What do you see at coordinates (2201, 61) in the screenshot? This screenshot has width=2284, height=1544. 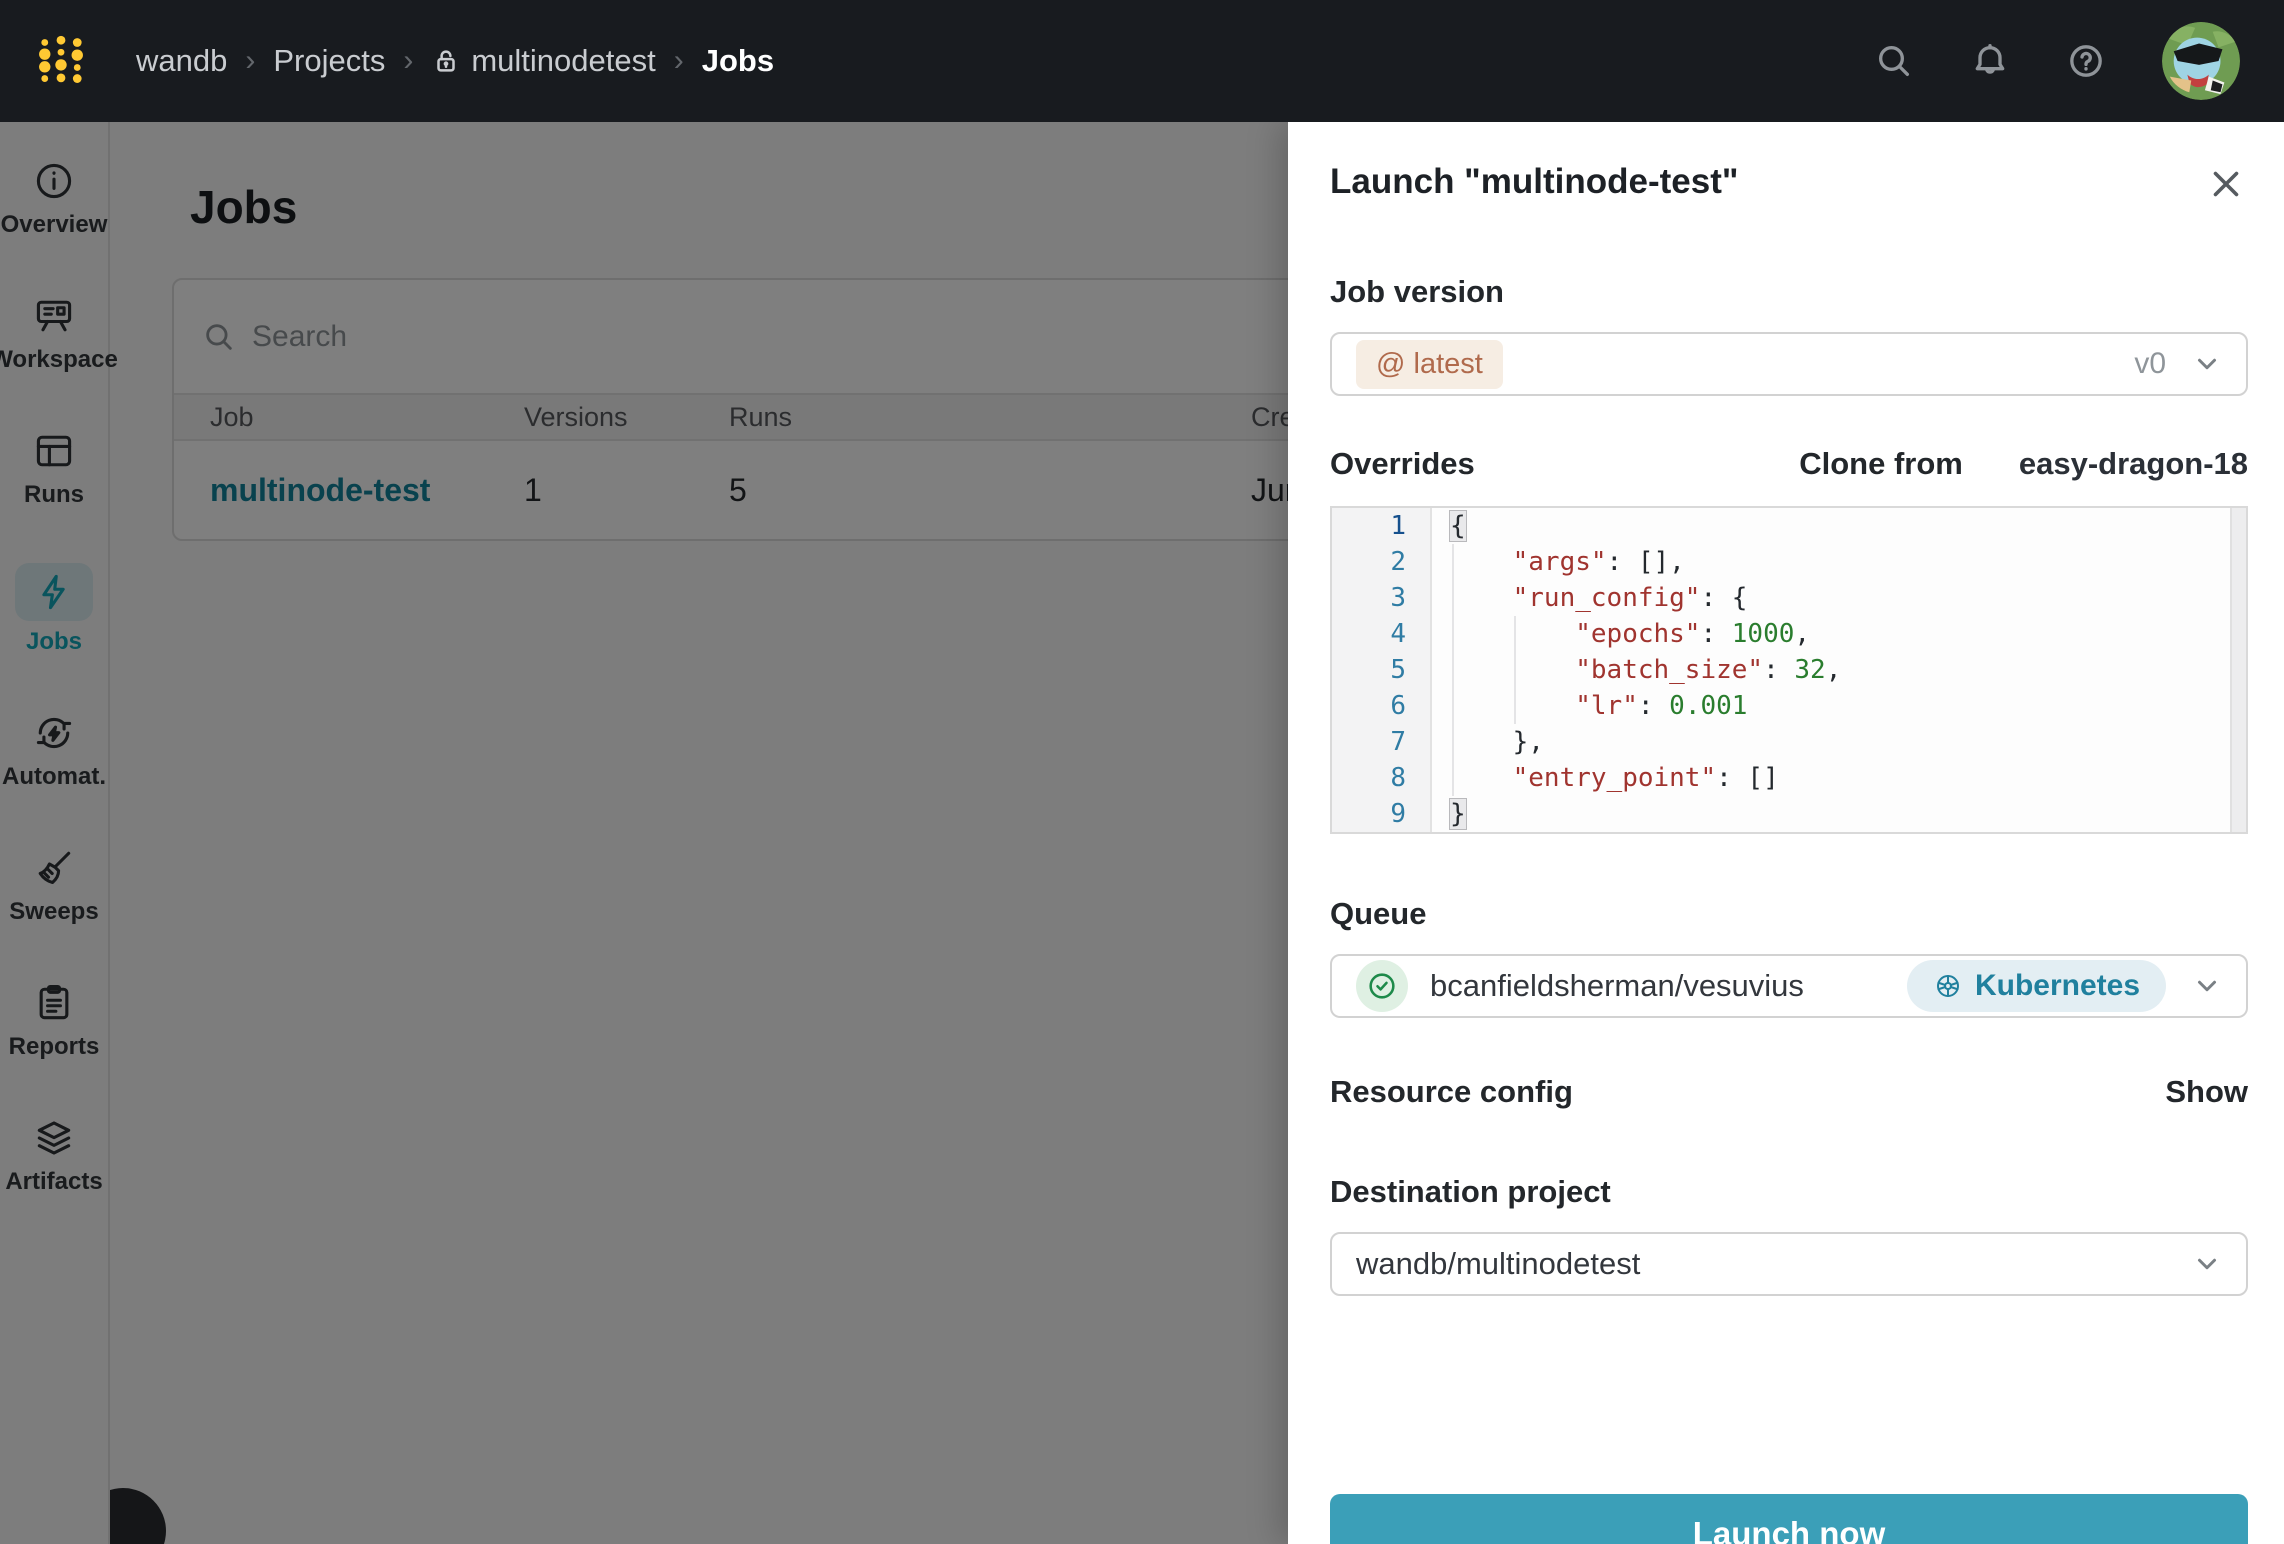 I see `user-avatar` at bounding box center [2201, 61].